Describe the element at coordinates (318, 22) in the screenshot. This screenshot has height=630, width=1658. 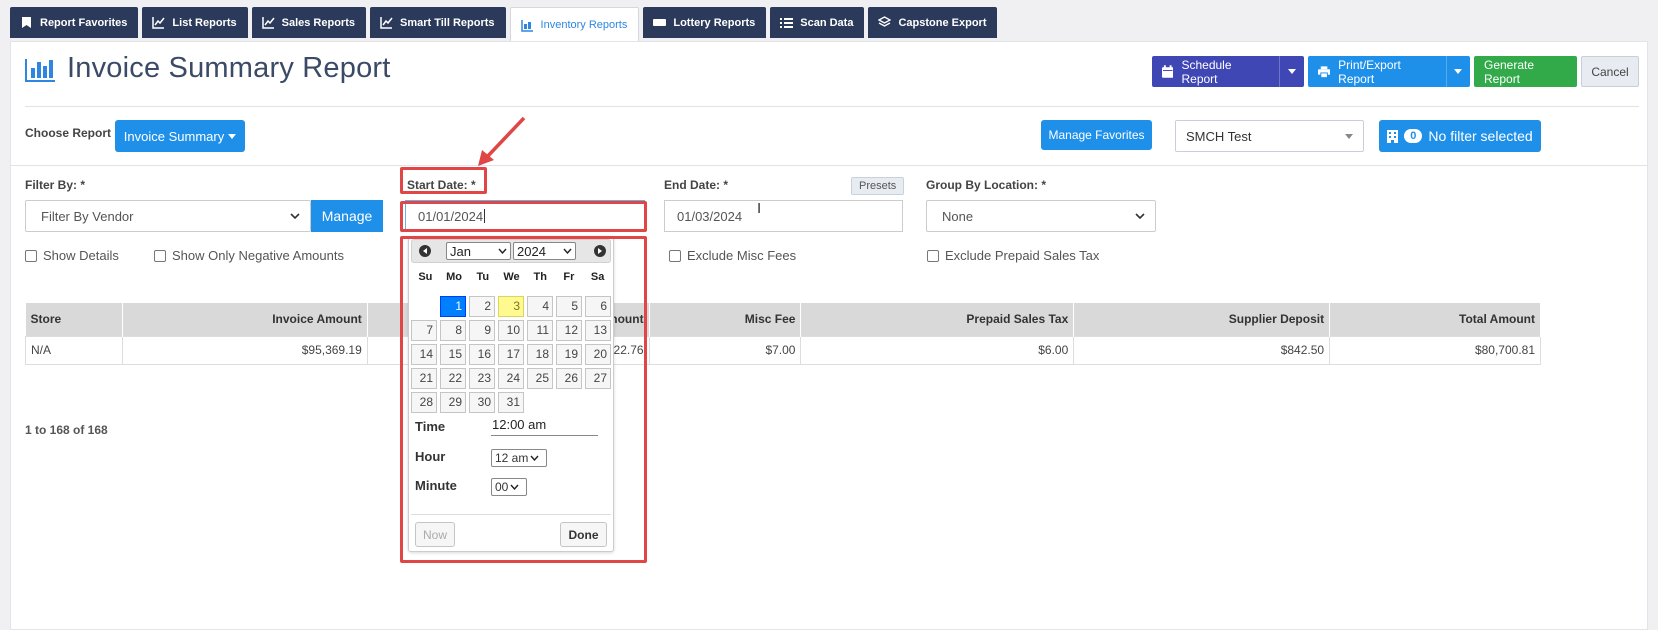
I see `tab-label: Sales Reports` at that location.